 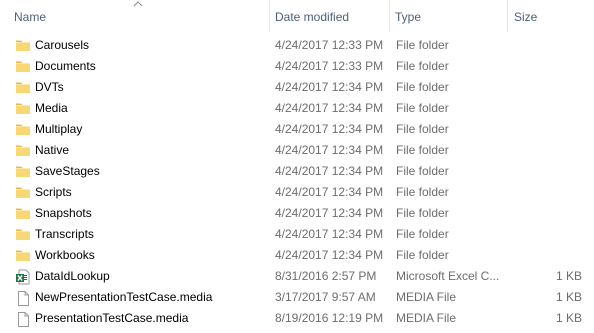 I want to click on file-name: DVTs, so click(x=49, y=87).